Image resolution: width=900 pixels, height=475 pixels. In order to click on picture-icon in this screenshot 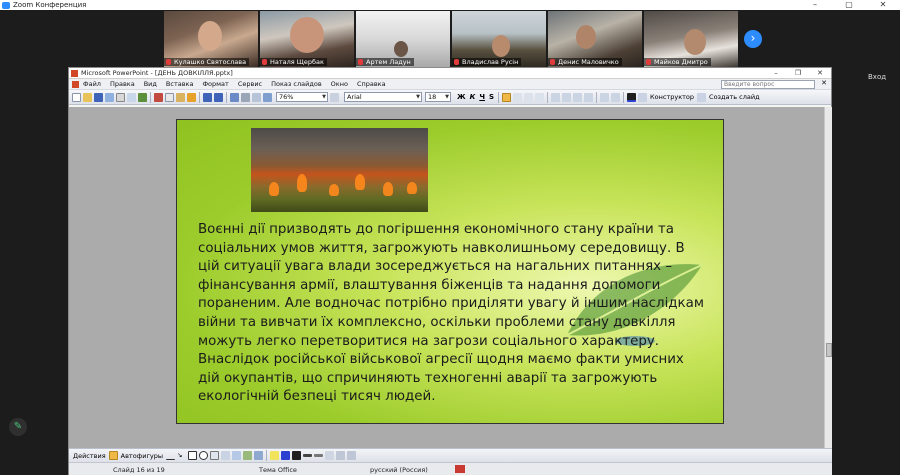, I will do `click(258, 455)`.